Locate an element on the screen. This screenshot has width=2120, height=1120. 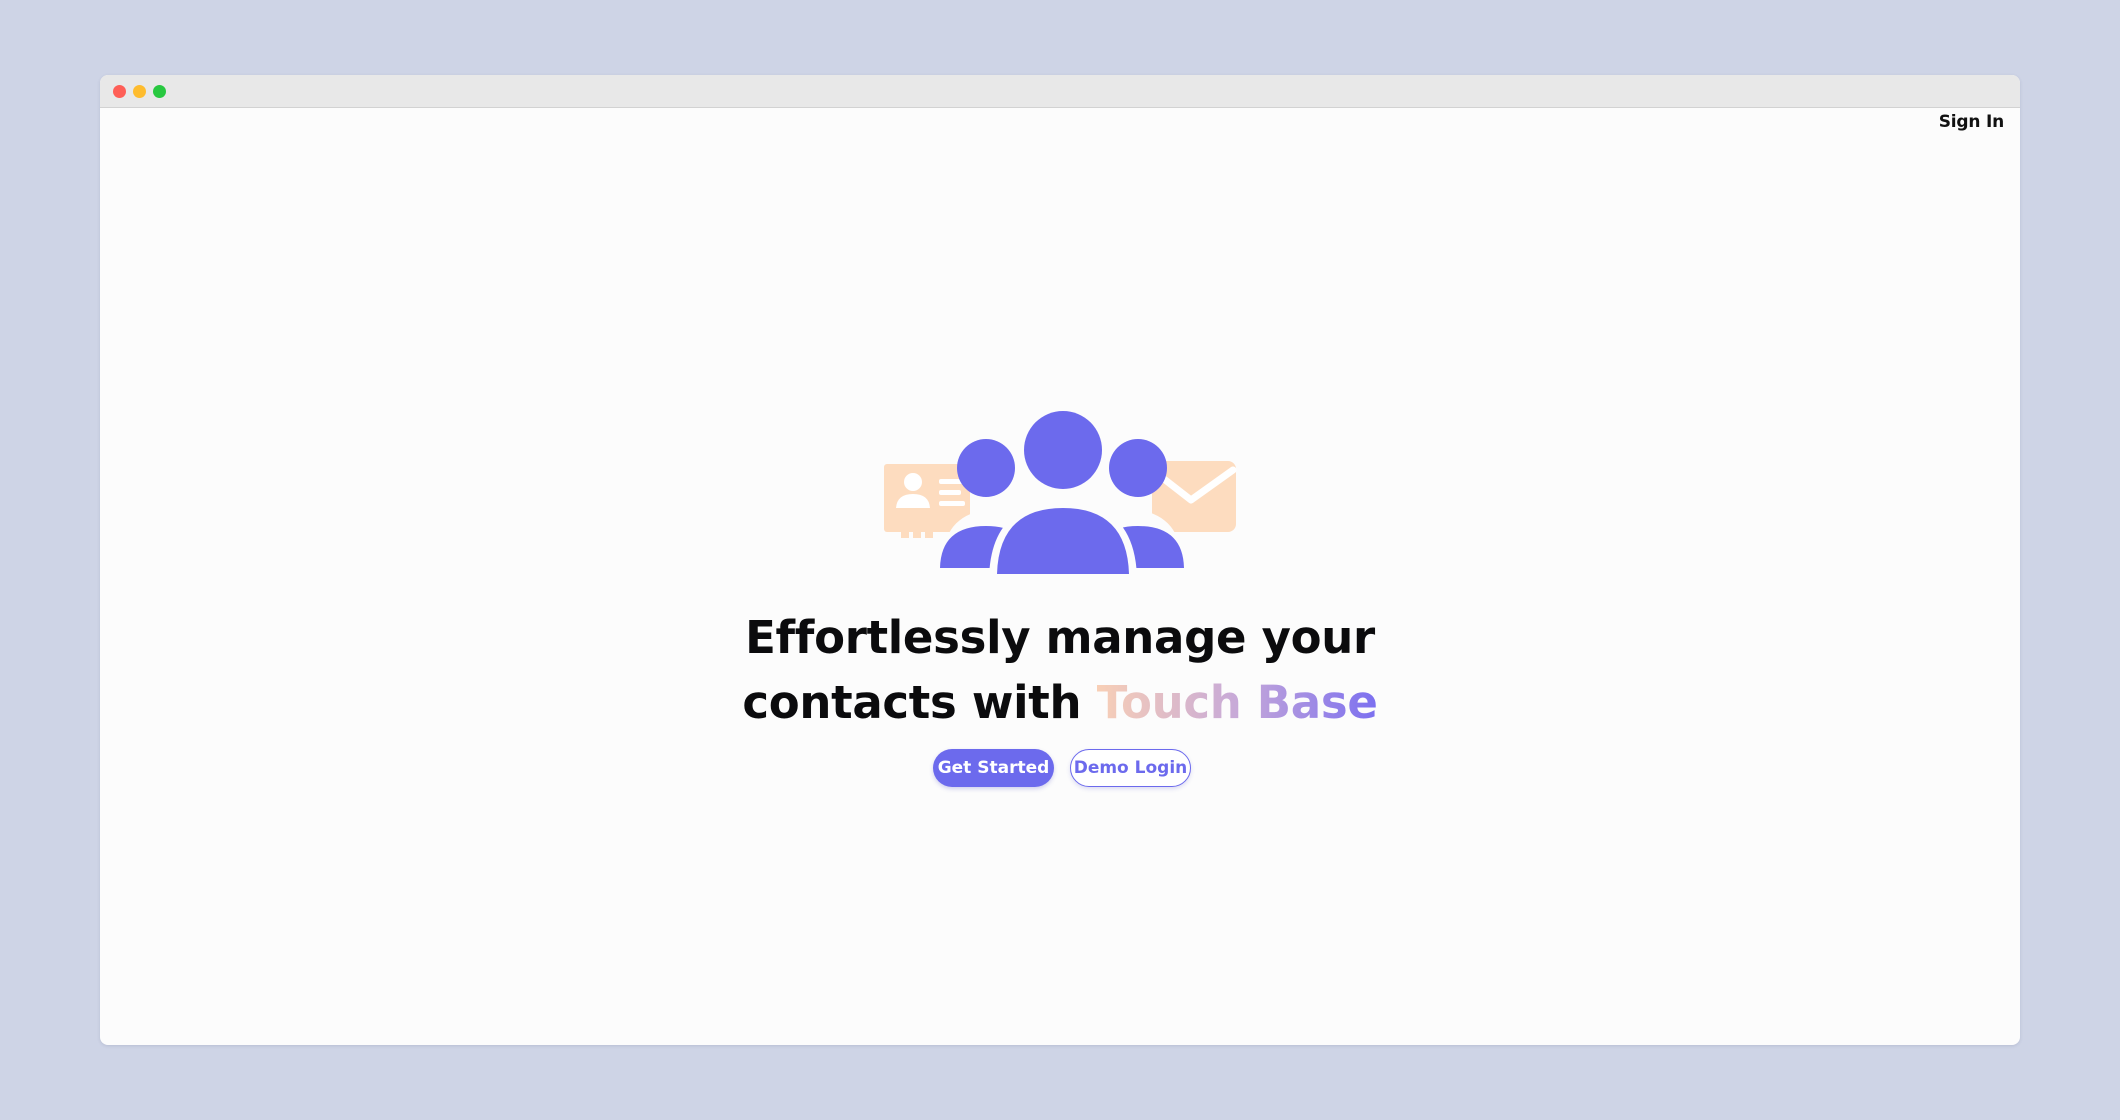
hero-actions: Get Started Demo Login is located at coordinates (1060, 768).